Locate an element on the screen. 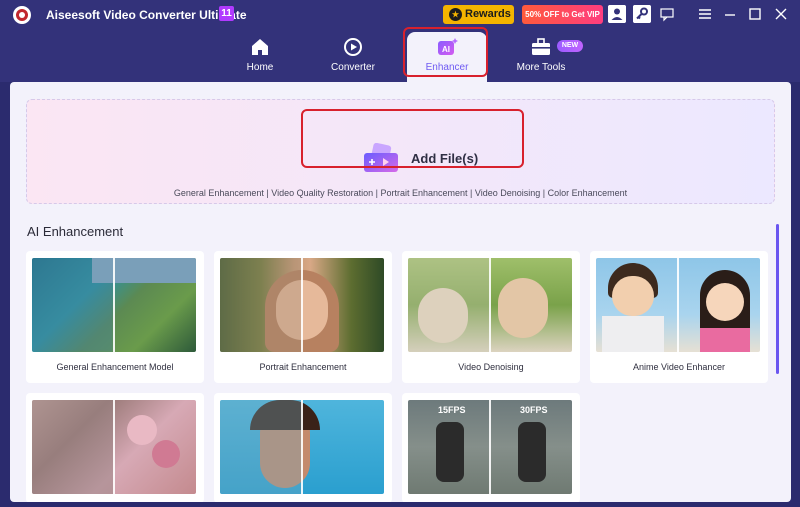  general-enhancement-thumbnail is located at coordinates (114, 305).